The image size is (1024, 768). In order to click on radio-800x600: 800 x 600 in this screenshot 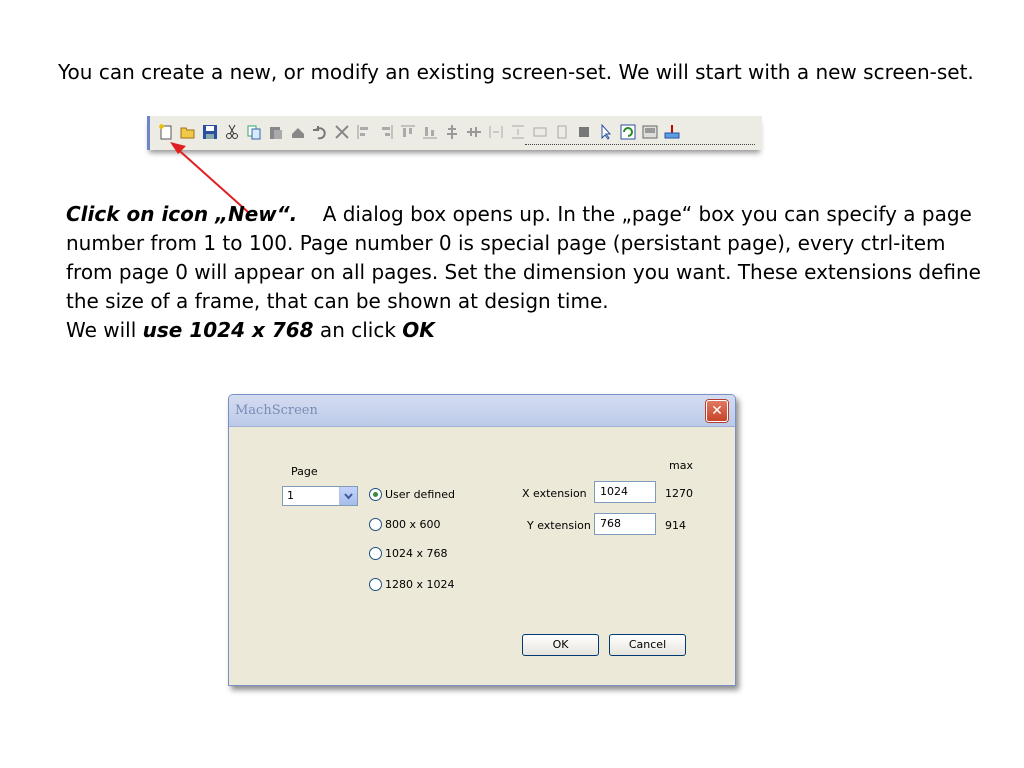, I will do `click(405, 524)`.